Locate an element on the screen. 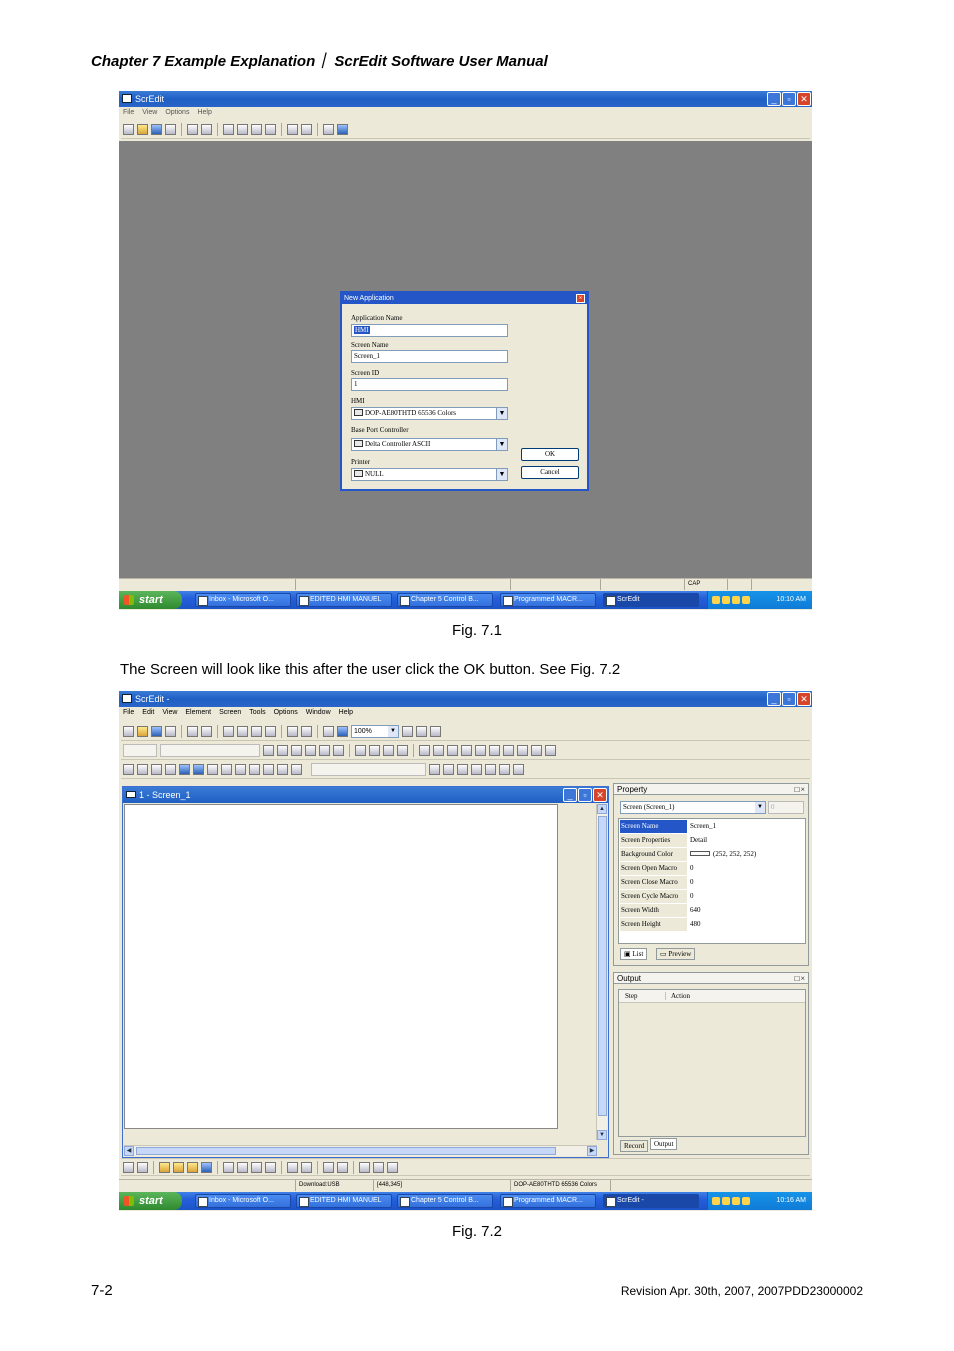  curve-element-icon is located at coordinates (240, 769).